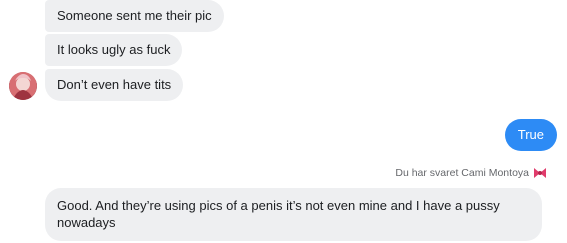  Describe the element at coordinates (462, 173) in the screenshot. I see `reply-indicator-text: Du har svaret Cami Montoya` at that location.